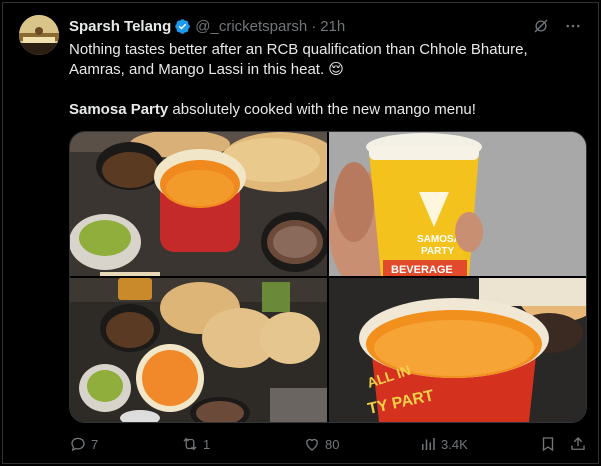 The height and width of the screenshot is (466, 601). Describe the element at coordinates (78, 444) in the screenshot. I see `reply-icon` at that location.